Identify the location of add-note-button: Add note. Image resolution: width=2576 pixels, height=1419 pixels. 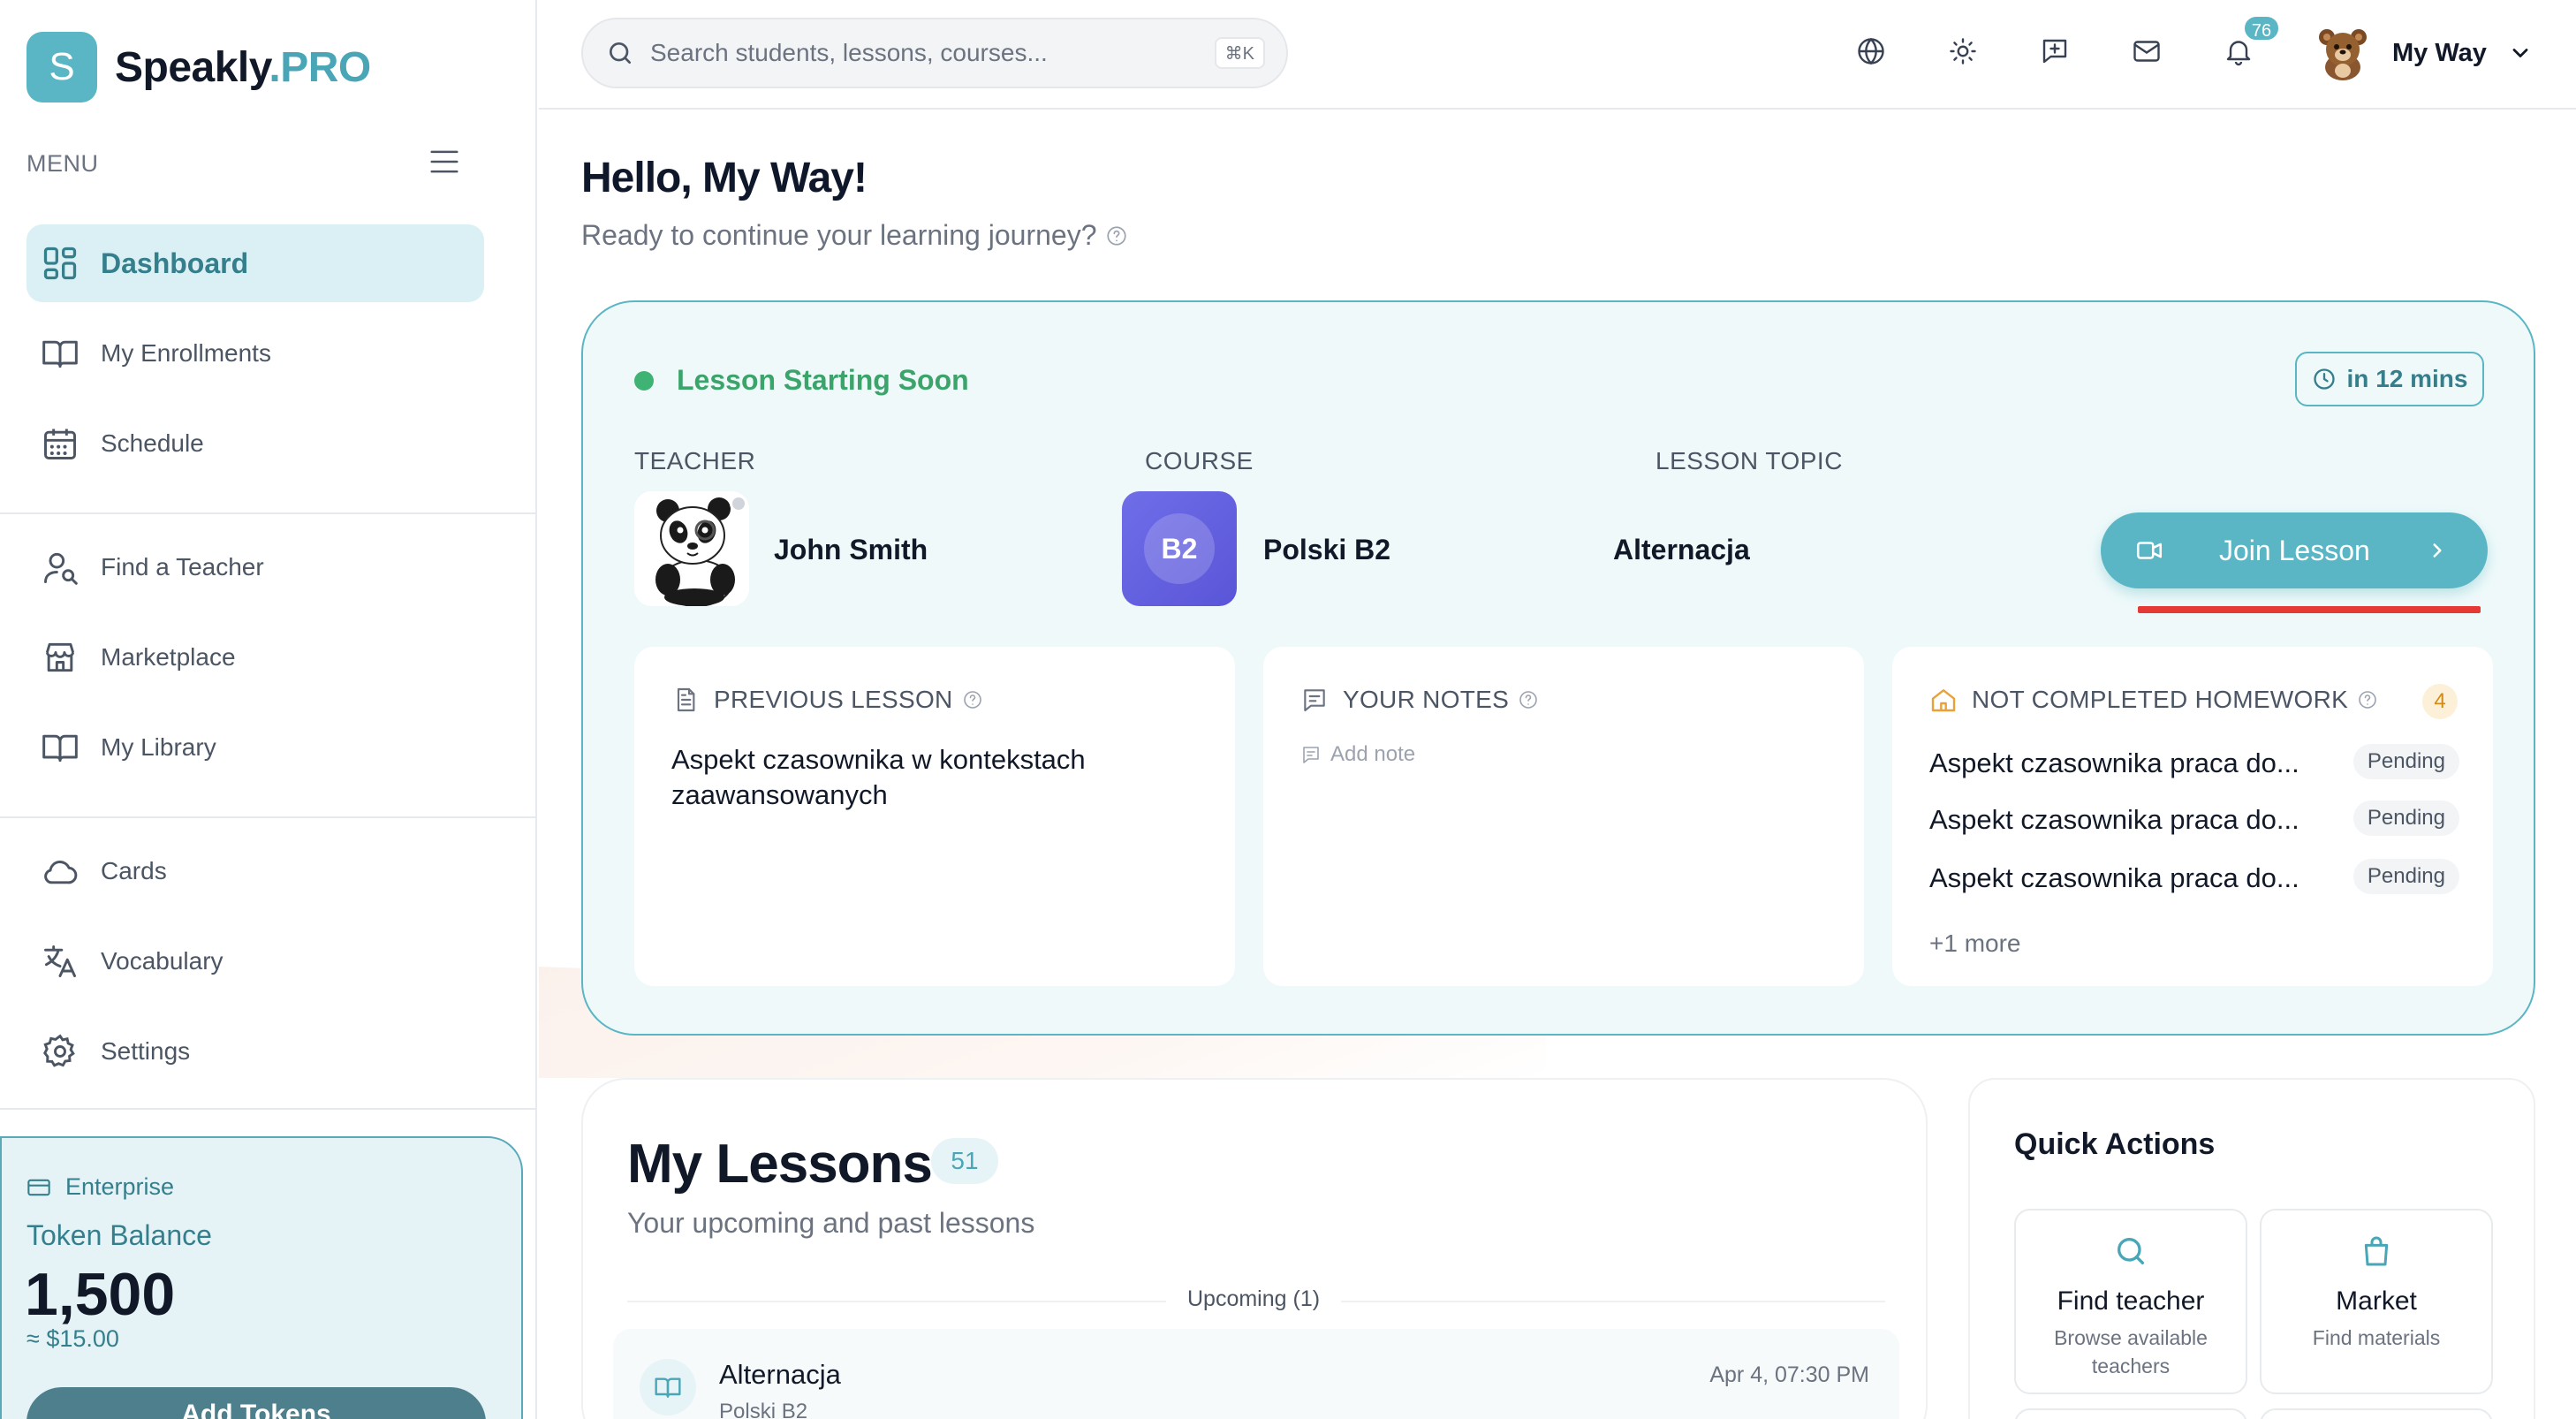
(1357, 754).